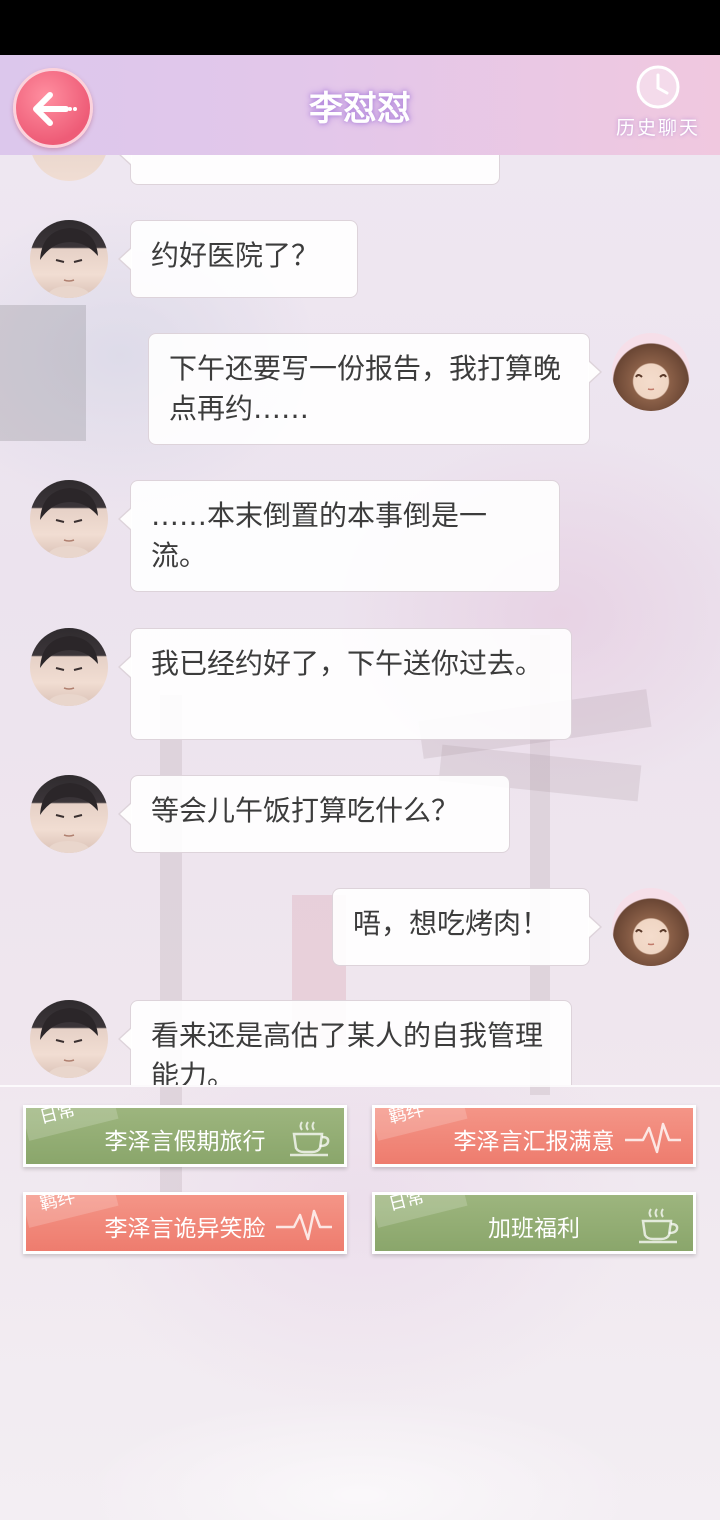 Image resolution: width=720 pixels, height=1520 pixels. I want to click on history-chat-button: 历史聊天, so click(658, 107).